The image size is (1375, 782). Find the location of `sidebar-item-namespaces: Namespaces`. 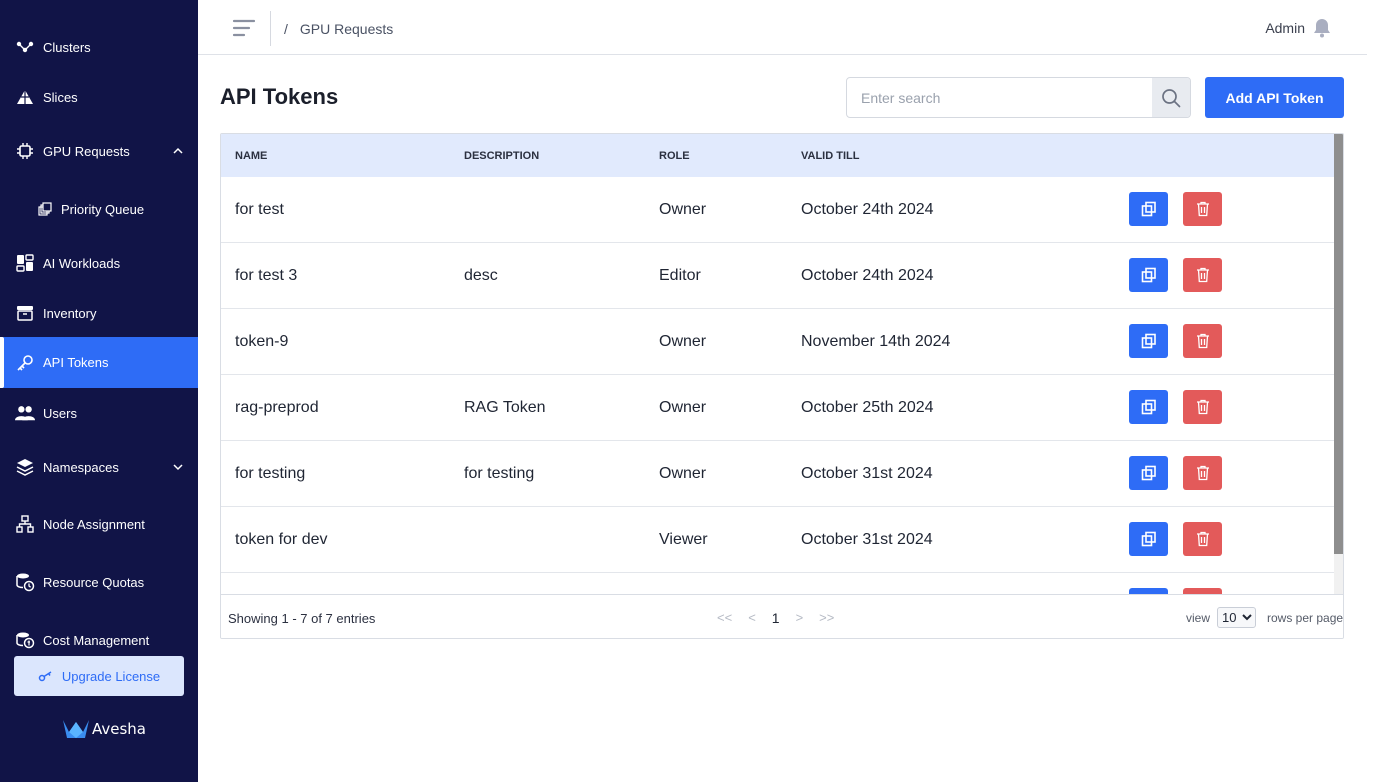

sidebar-item-namespaces: Namespaces is located at coordinates (99, 467).